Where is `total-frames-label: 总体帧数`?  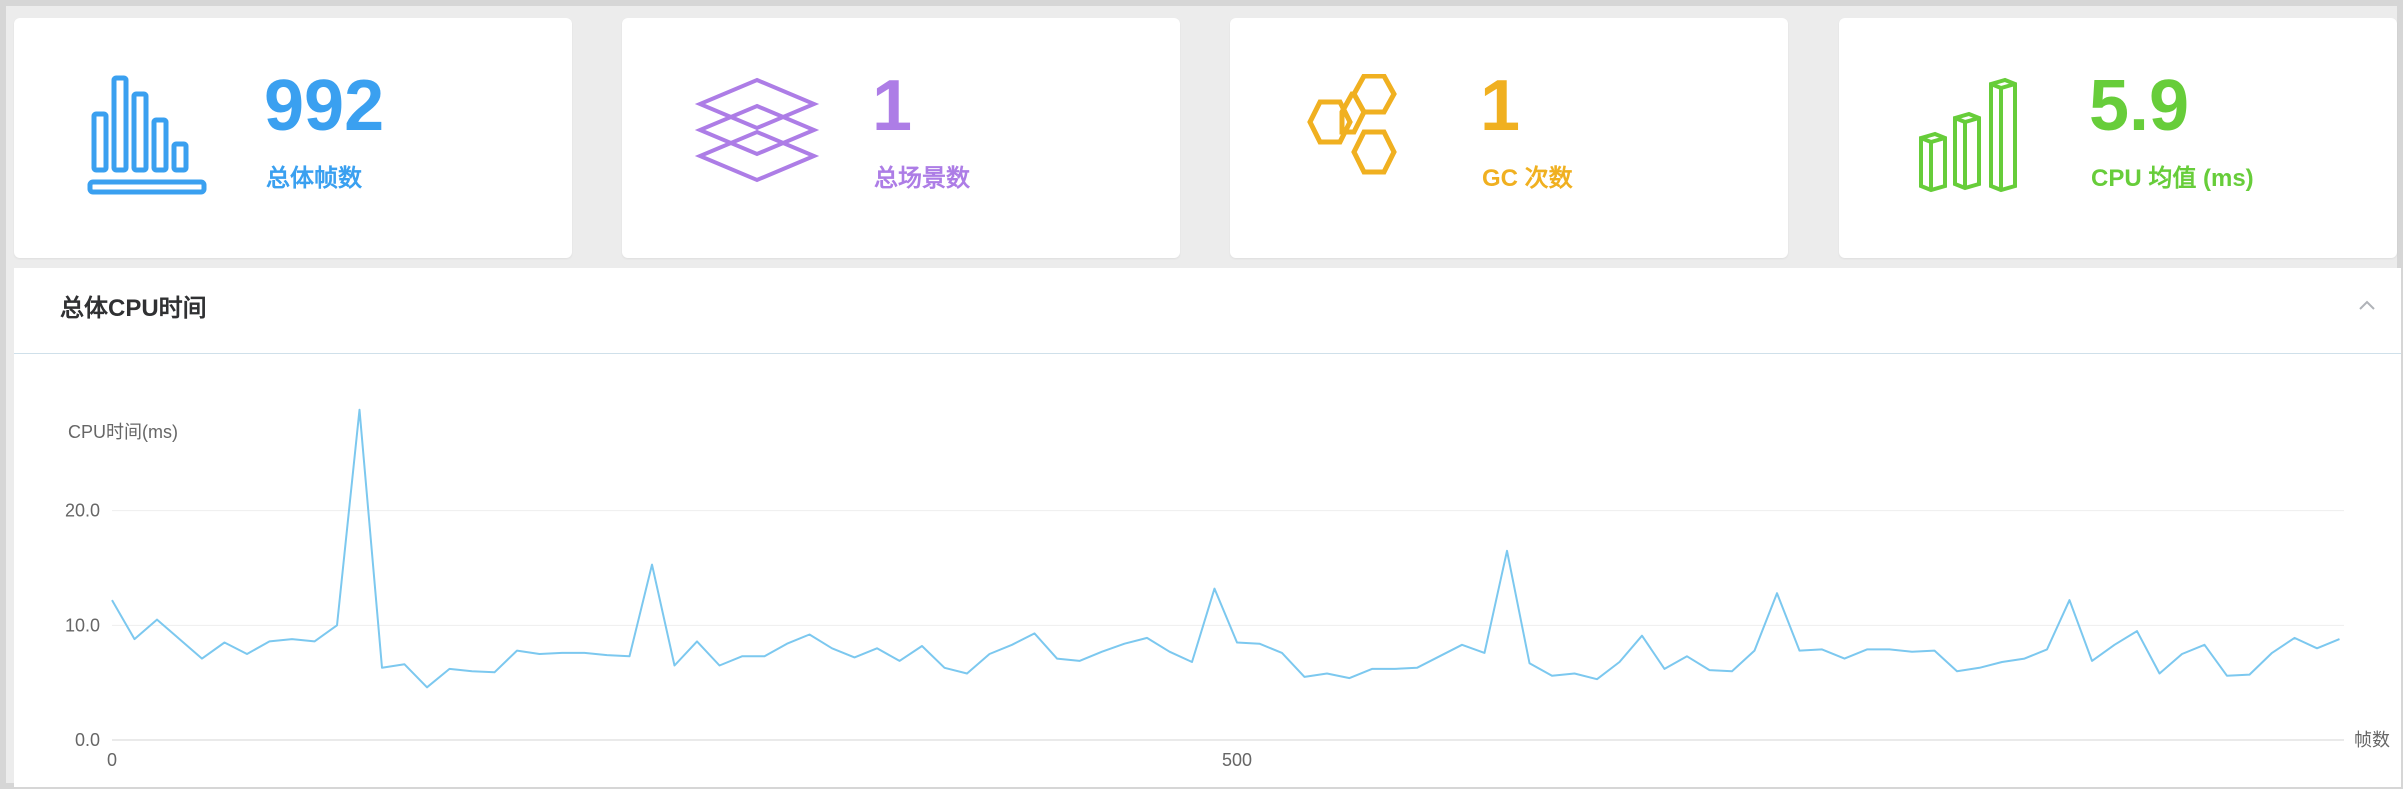
total-frames-label: 总体帧数 is located at coordinates (314, 178).